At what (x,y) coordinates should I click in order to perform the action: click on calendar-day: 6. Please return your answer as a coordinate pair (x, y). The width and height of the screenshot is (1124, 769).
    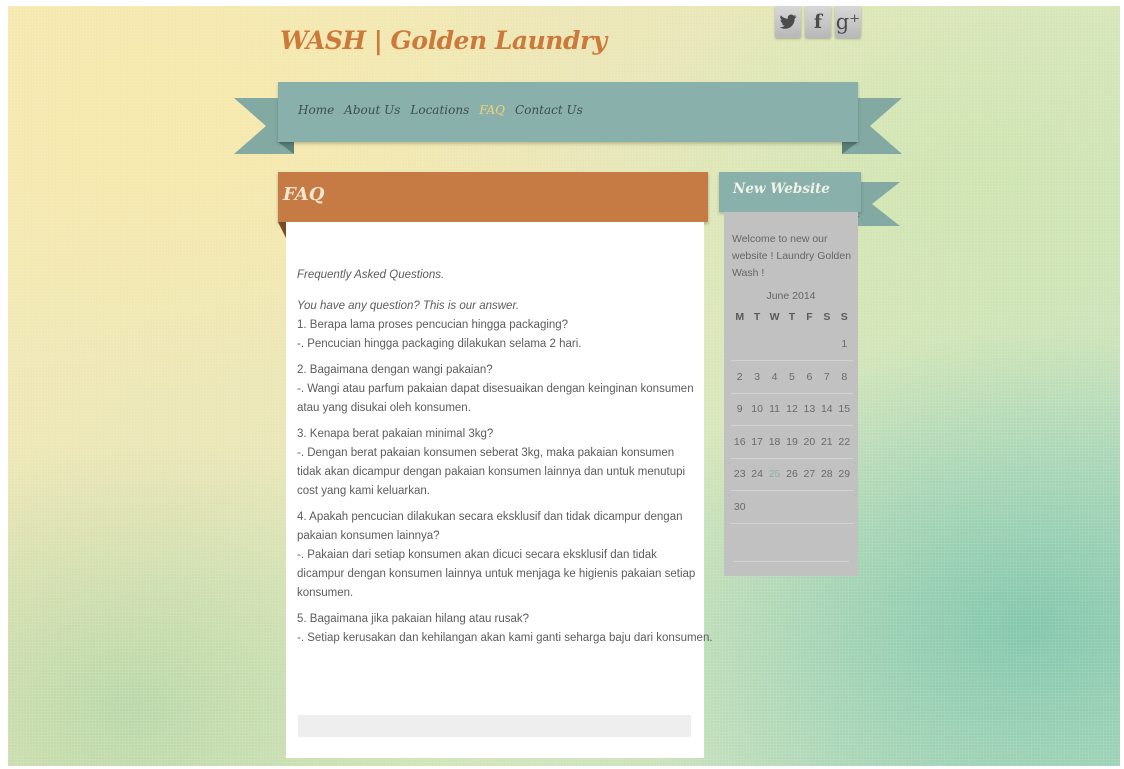
    Looking at the image, I should click on (809, 377).